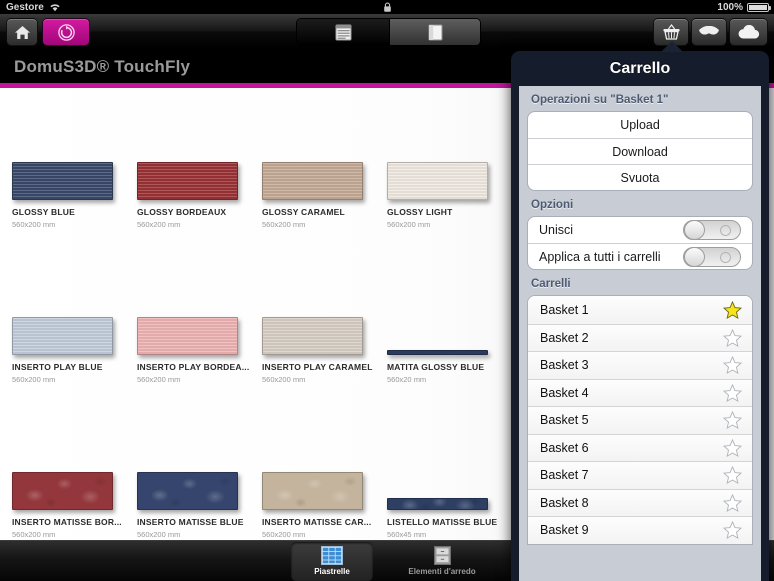  What do you see at coordinates (640, 447) in the screenshot?
I see `cart-list-item: Basket 6` at bounding box center [640, 447].